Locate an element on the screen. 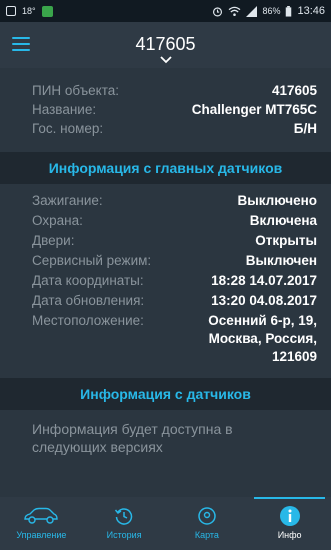 This screenshot has width=331, height=550. info-icon is located at coordinates (289, 516).